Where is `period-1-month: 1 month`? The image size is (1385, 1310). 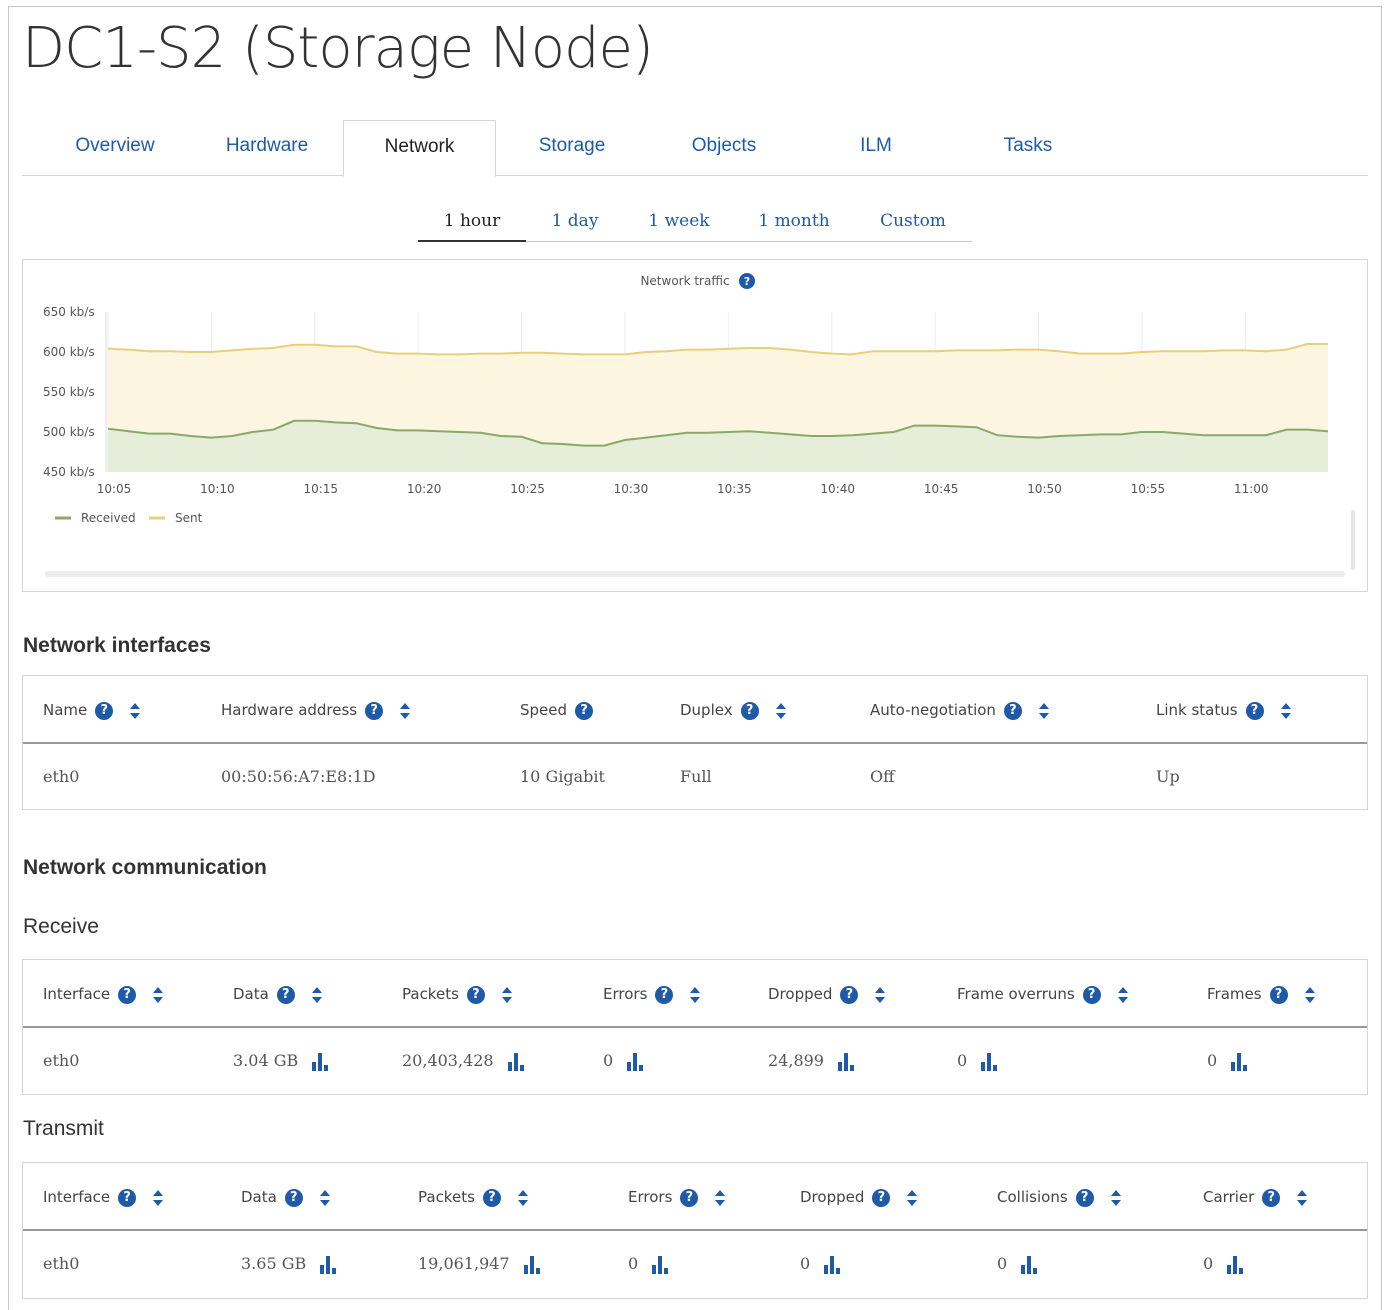
period-1-month: 1 month is located at coordinates (794, 222).